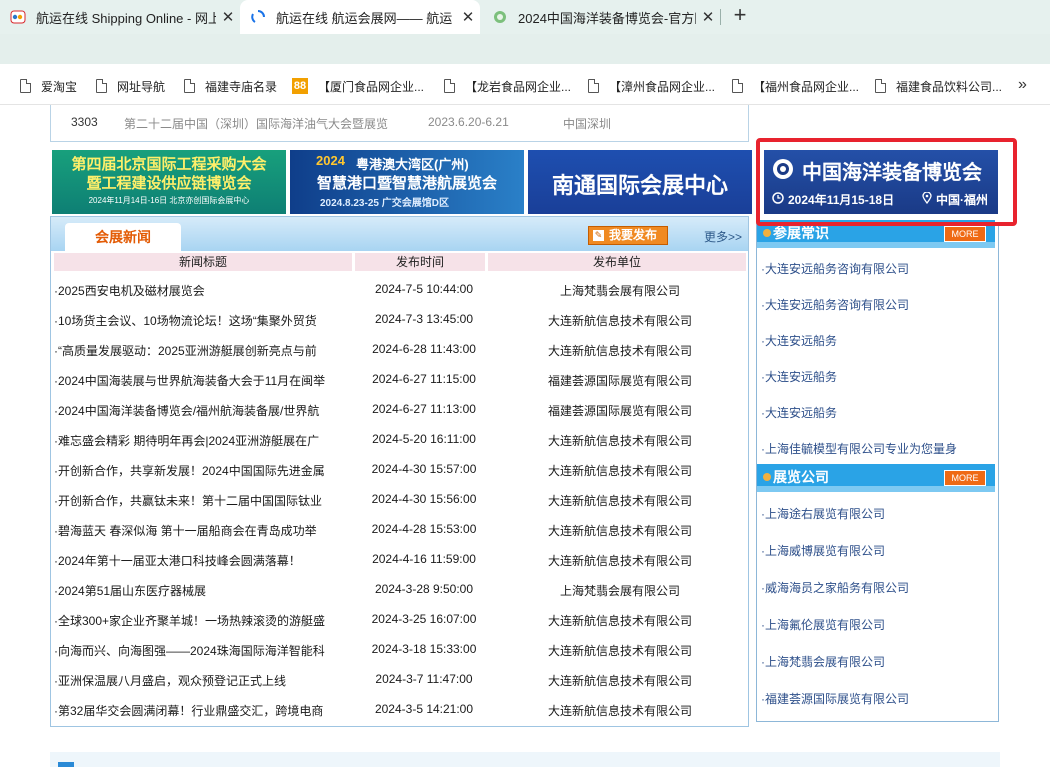 The image size is (1050, 767). What do you see at coordinates (193, 650) in the screenshot?
I see `news-title-link: ·向海而兴、向海图强——2024珠海国际海洋智能科` at bounding box center [193, 650].